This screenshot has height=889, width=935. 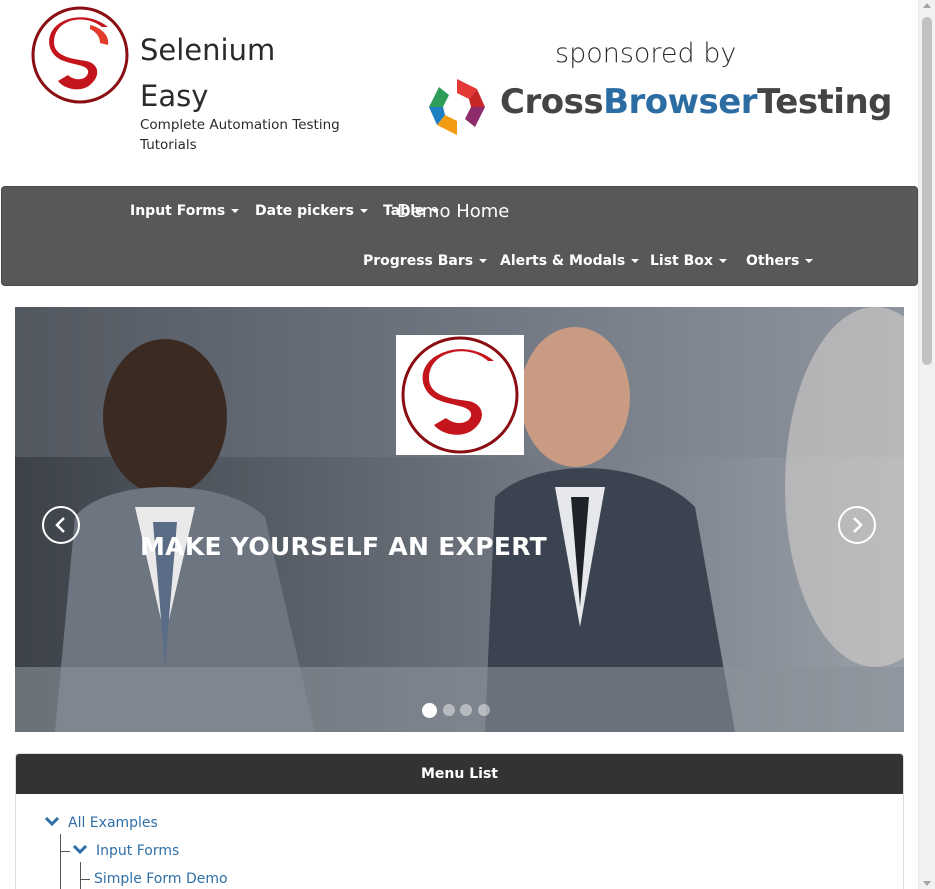 I want to click on tree-item-all-examples: All Examples, so click(x=113, y=823).